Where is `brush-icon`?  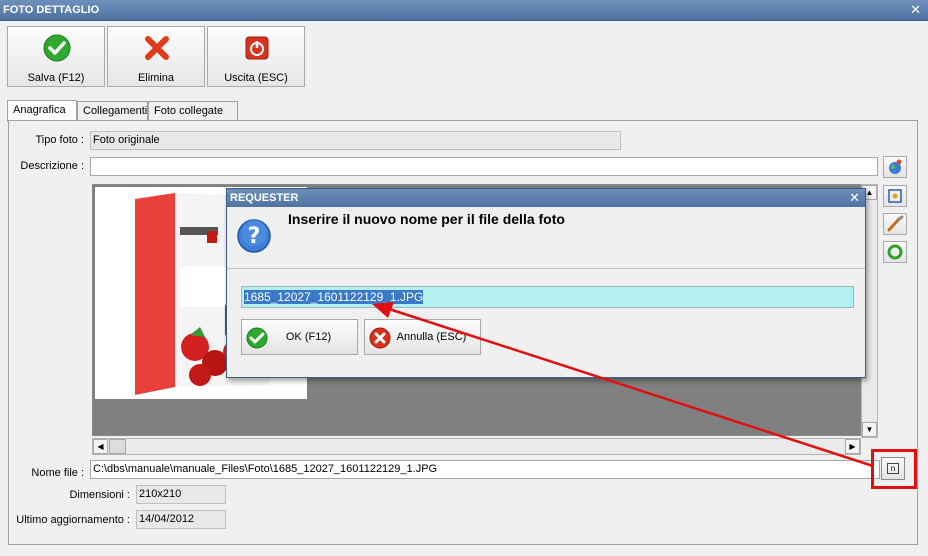 brush-icon is located at coordinates (895, 223).